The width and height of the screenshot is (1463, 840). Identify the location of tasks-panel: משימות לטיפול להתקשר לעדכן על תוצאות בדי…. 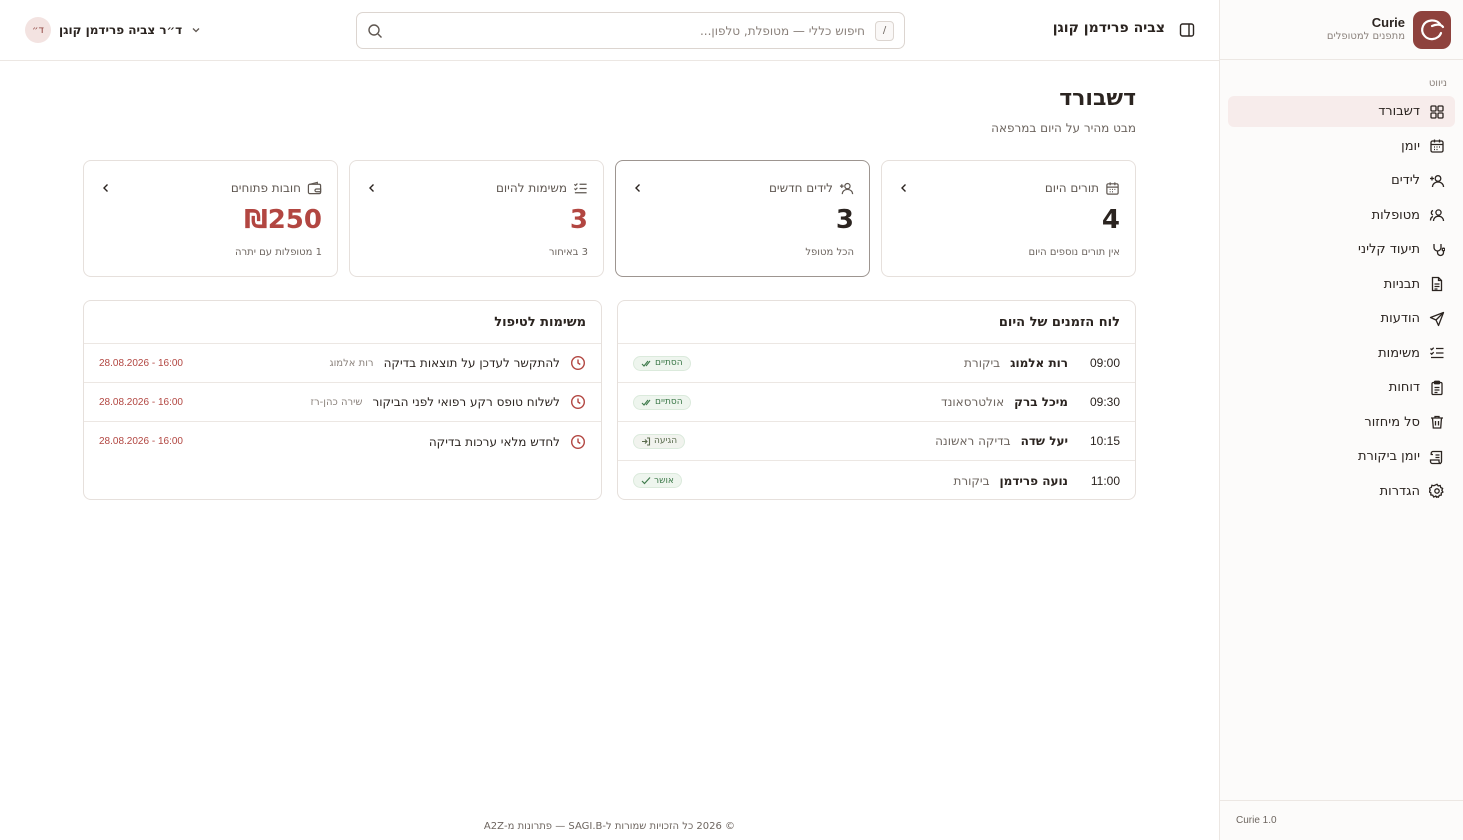
(342, 400).